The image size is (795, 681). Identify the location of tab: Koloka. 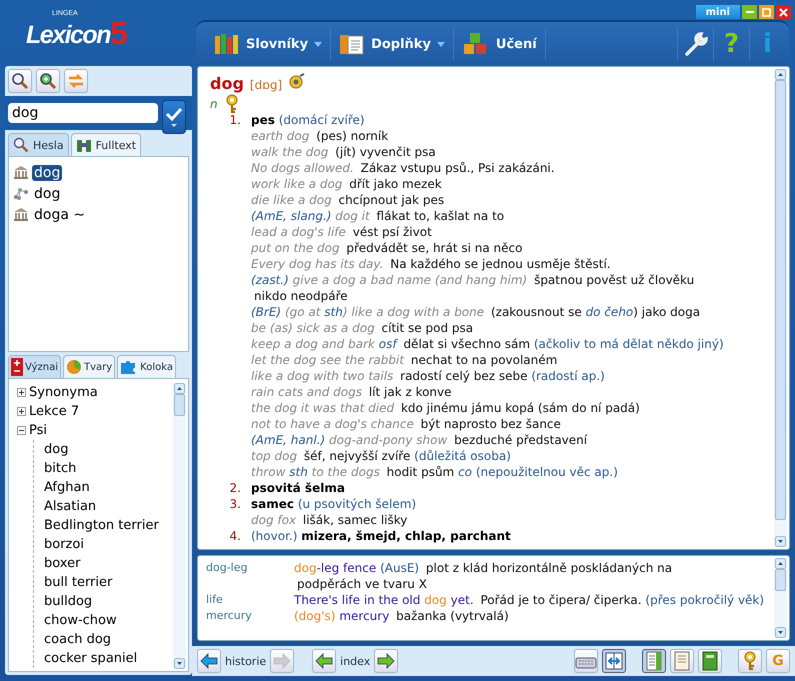
(146, 366).